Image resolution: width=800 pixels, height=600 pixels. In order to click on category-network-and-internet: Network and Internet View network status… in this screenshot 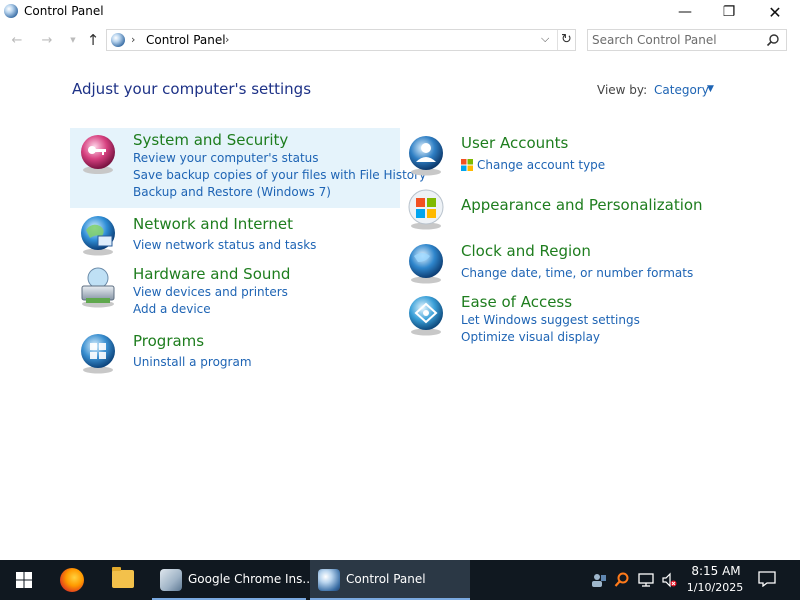, I will do `click(235, 236)`.